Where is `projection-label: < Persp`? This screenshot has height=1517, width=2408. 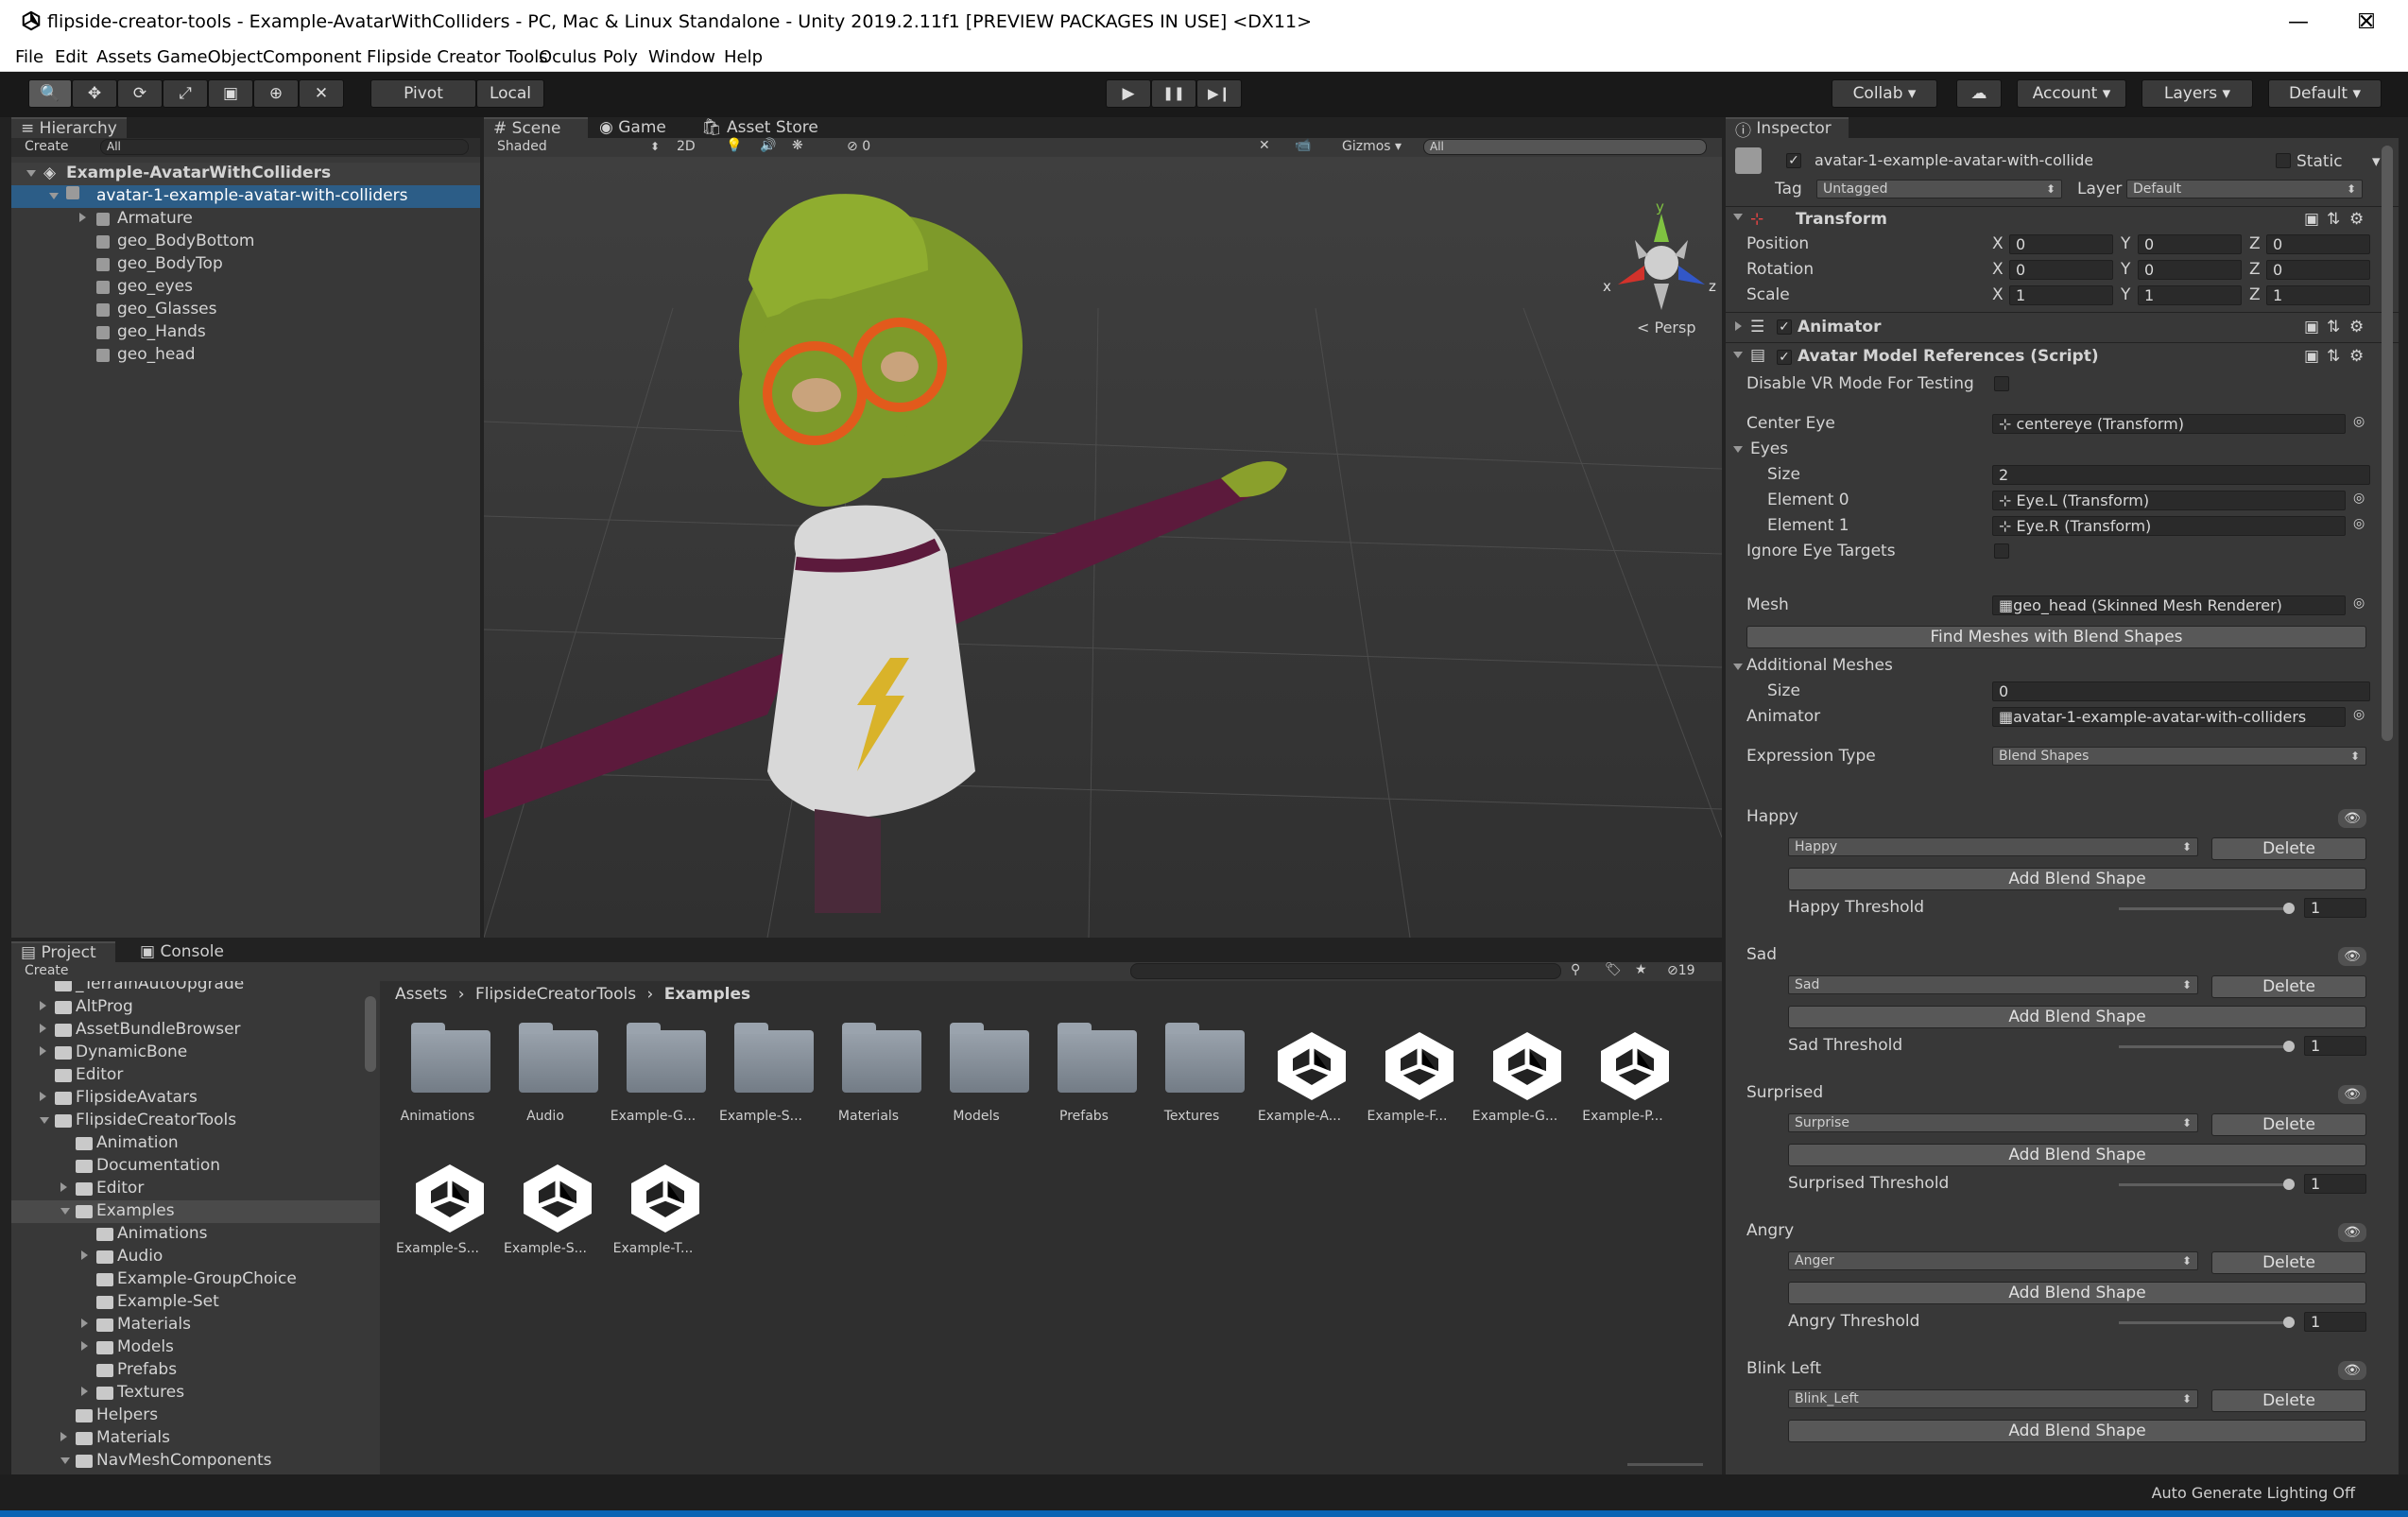 projection-label: < Persp is located at coordinates (1666, 327).